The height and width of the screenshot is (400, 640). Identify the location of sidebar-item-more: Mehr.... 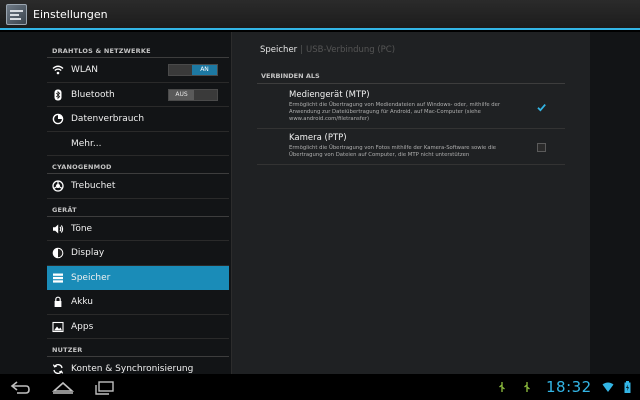
(138, 144).